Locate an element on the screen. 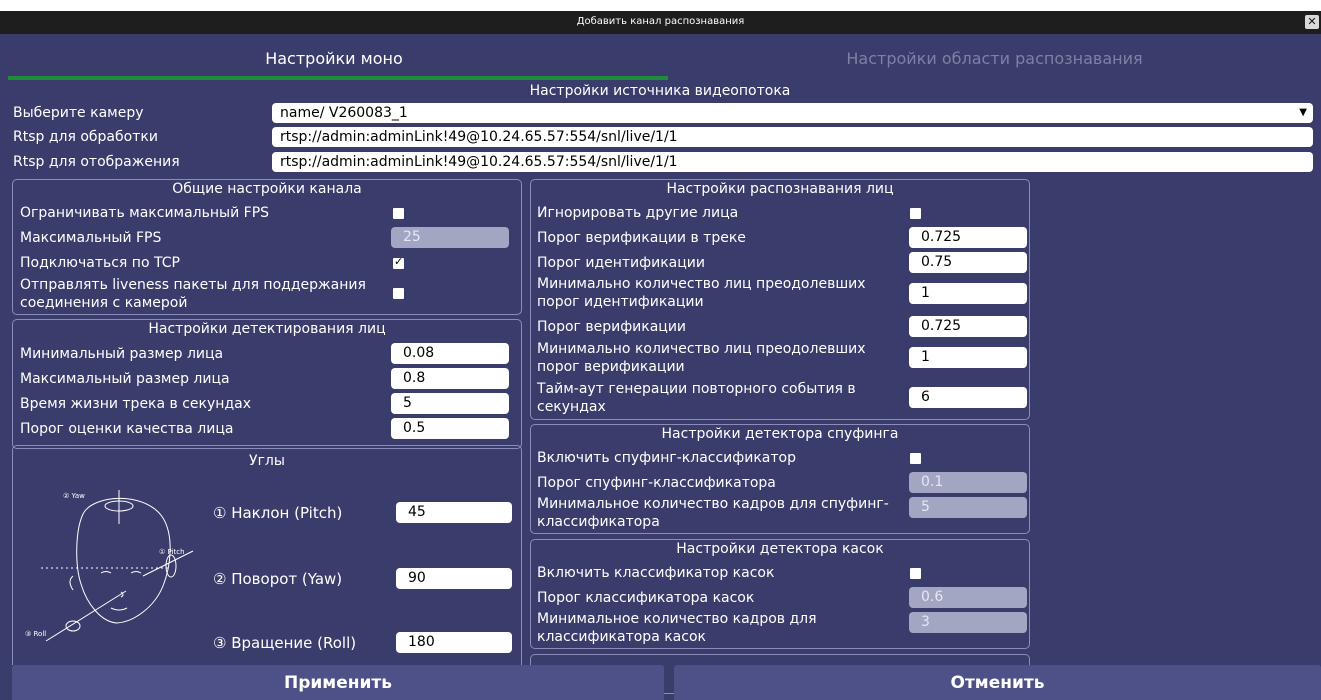  helmet-enable-checkbox is located at coordinates (915, 573).